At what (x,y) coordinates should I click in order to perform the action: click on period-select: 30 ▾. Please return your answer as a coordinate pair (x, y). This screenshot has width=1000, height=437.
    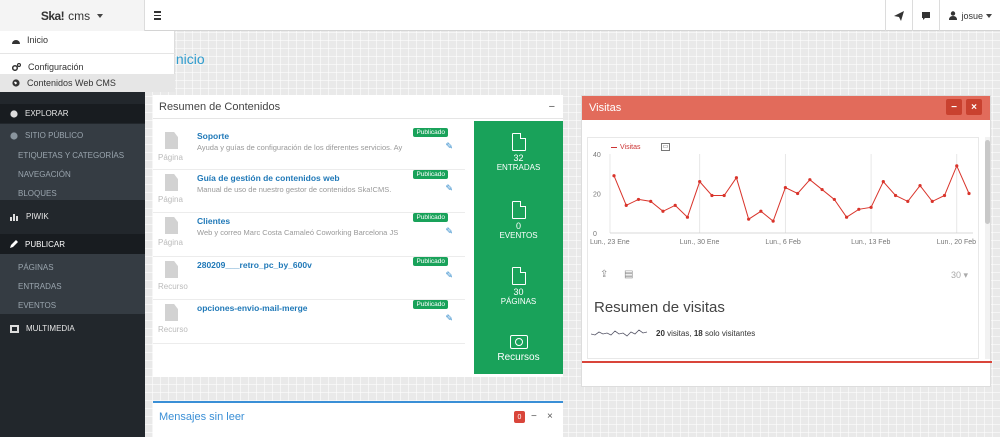
    Looking at the image, I should click on (959, 275).